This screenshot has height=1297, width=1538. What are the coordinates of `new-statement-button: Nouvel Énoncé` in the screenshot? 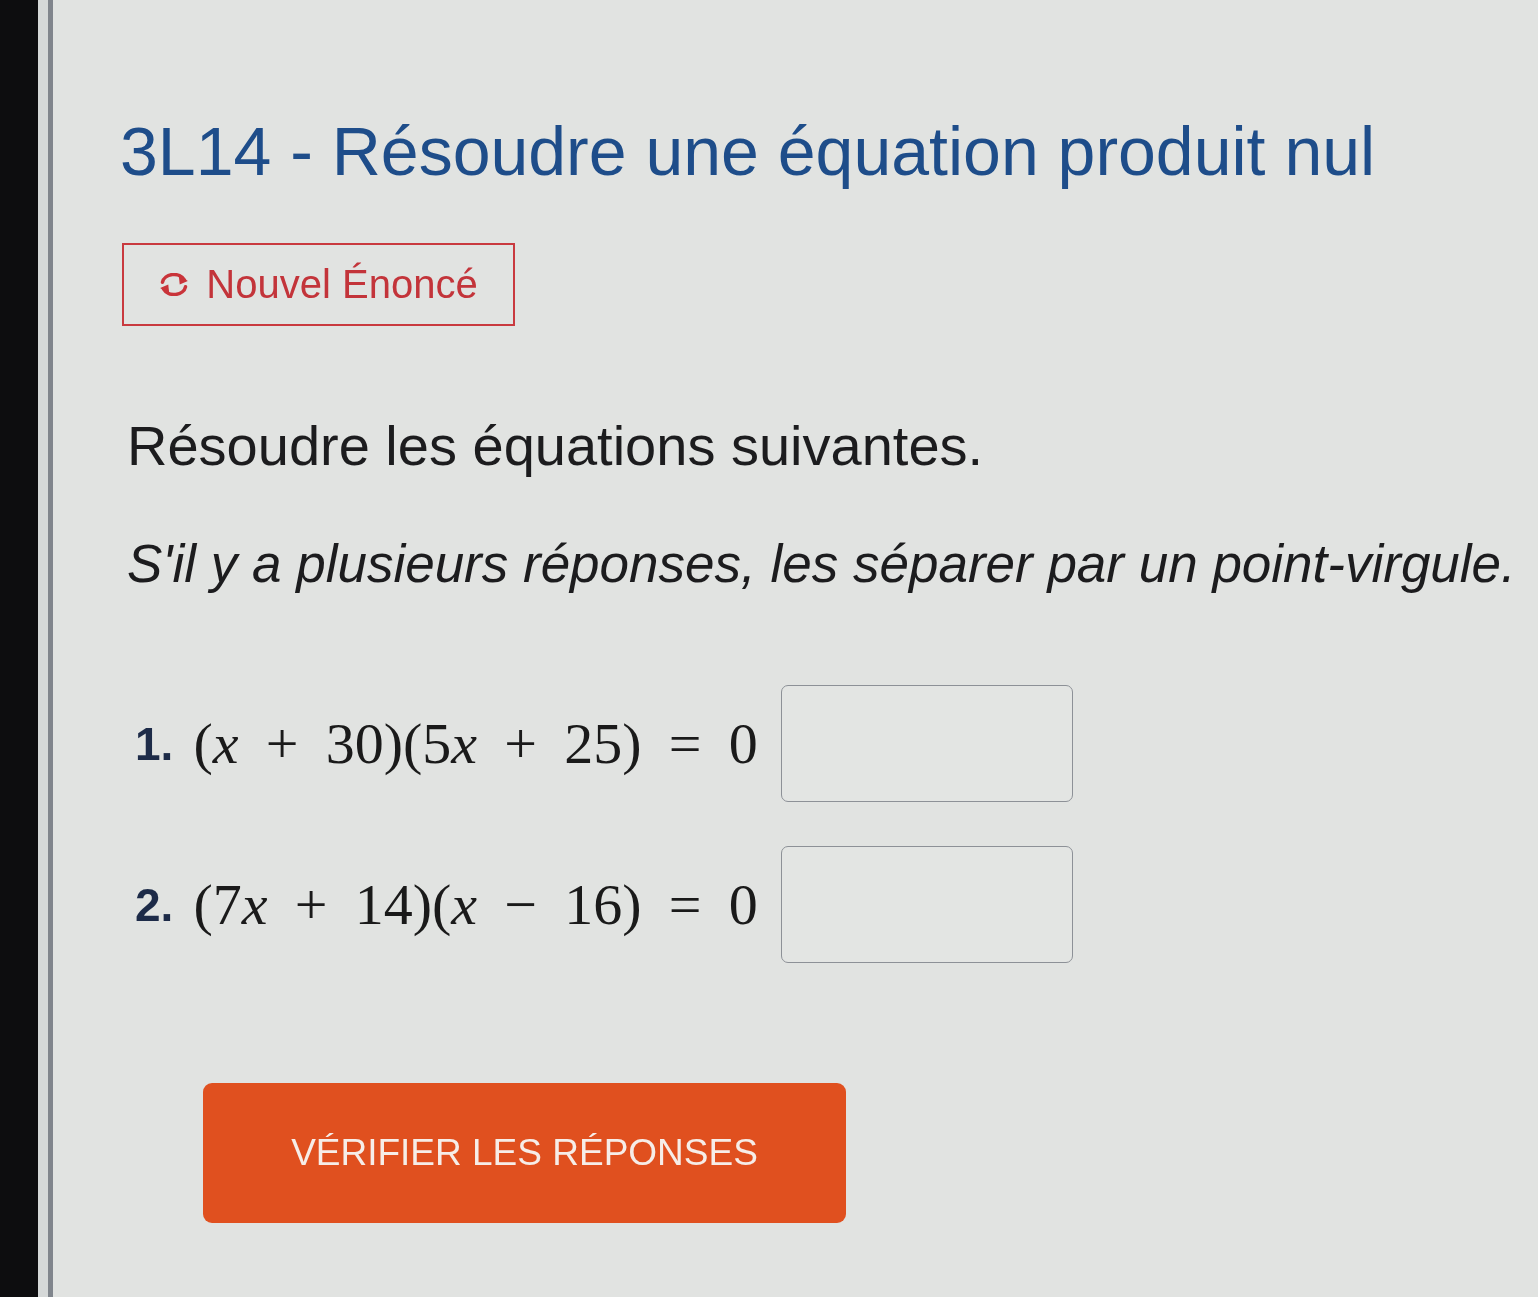 It's located at (318, 284).